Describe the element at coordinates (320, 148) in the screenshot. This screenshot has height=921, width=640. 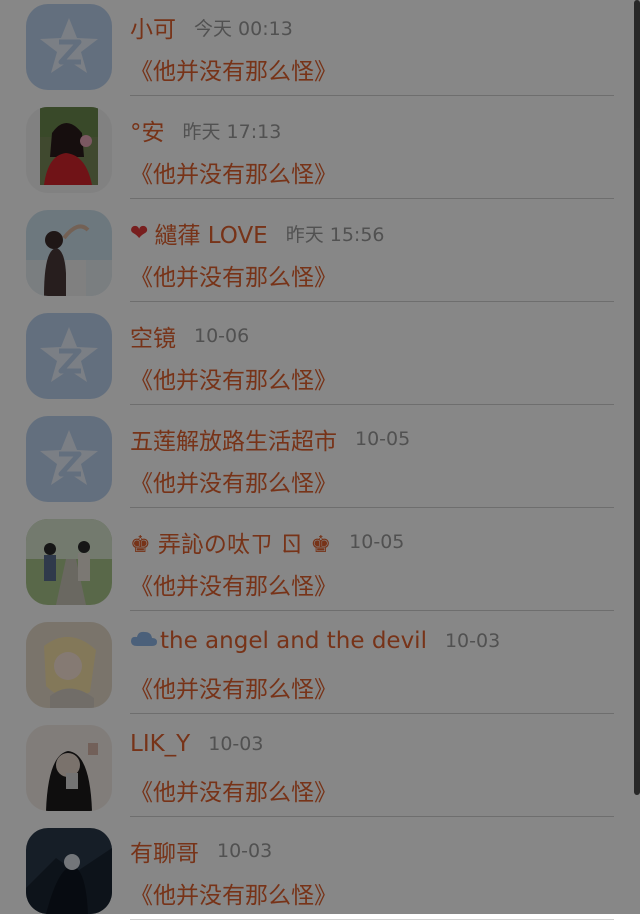
I see `conversation-row: °安 昨天 17:13 《他并没有那么怪》` at that location.